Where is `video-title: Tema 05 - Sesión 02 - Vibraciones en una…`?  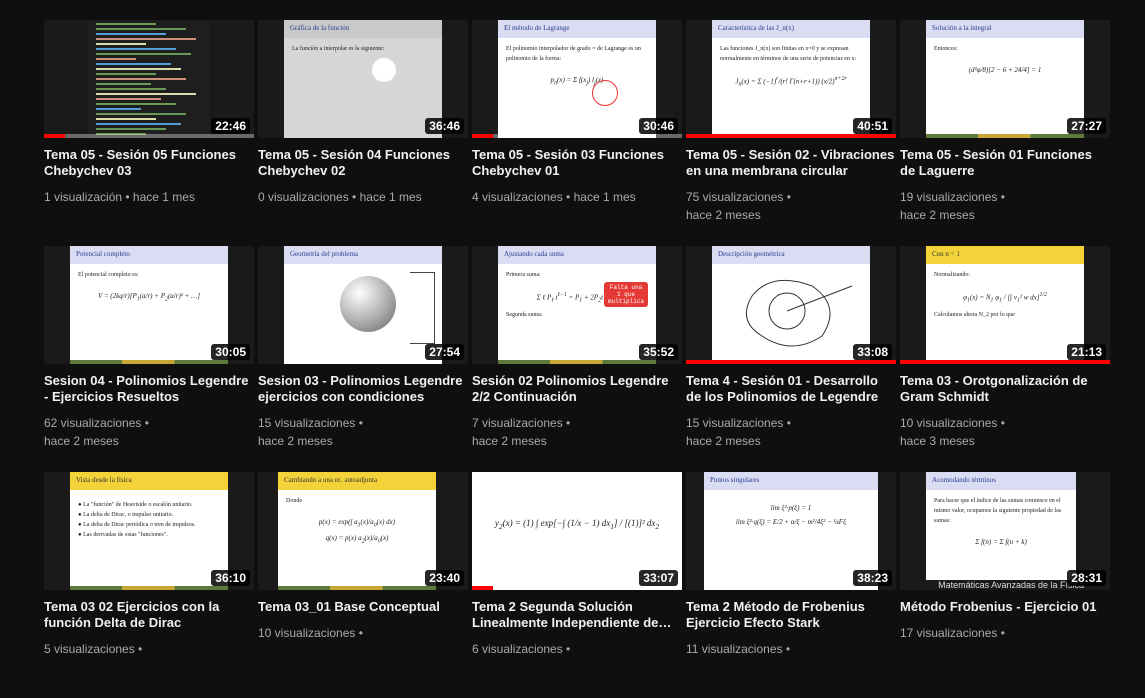
video-title: Tema 05 - Sesión 02 - Vibraciones en una… is located at coordinates (791, 163).